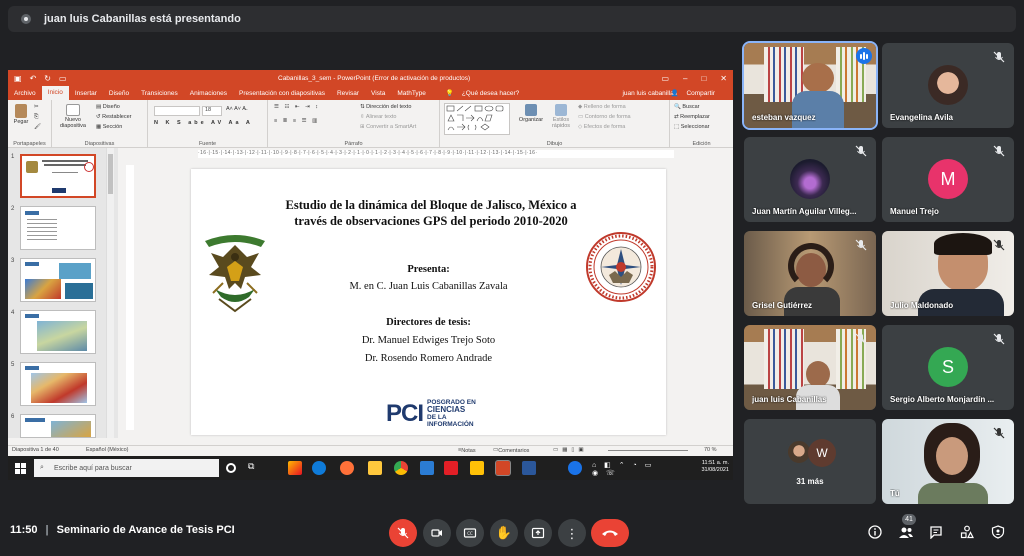 The width and height of the screenshot is (1024, 556). What do you see at coordinates (73, 116) in the screenshot?
I see `new-slide-button: Nuevo diapositiva` at bounding box center [73, 116].